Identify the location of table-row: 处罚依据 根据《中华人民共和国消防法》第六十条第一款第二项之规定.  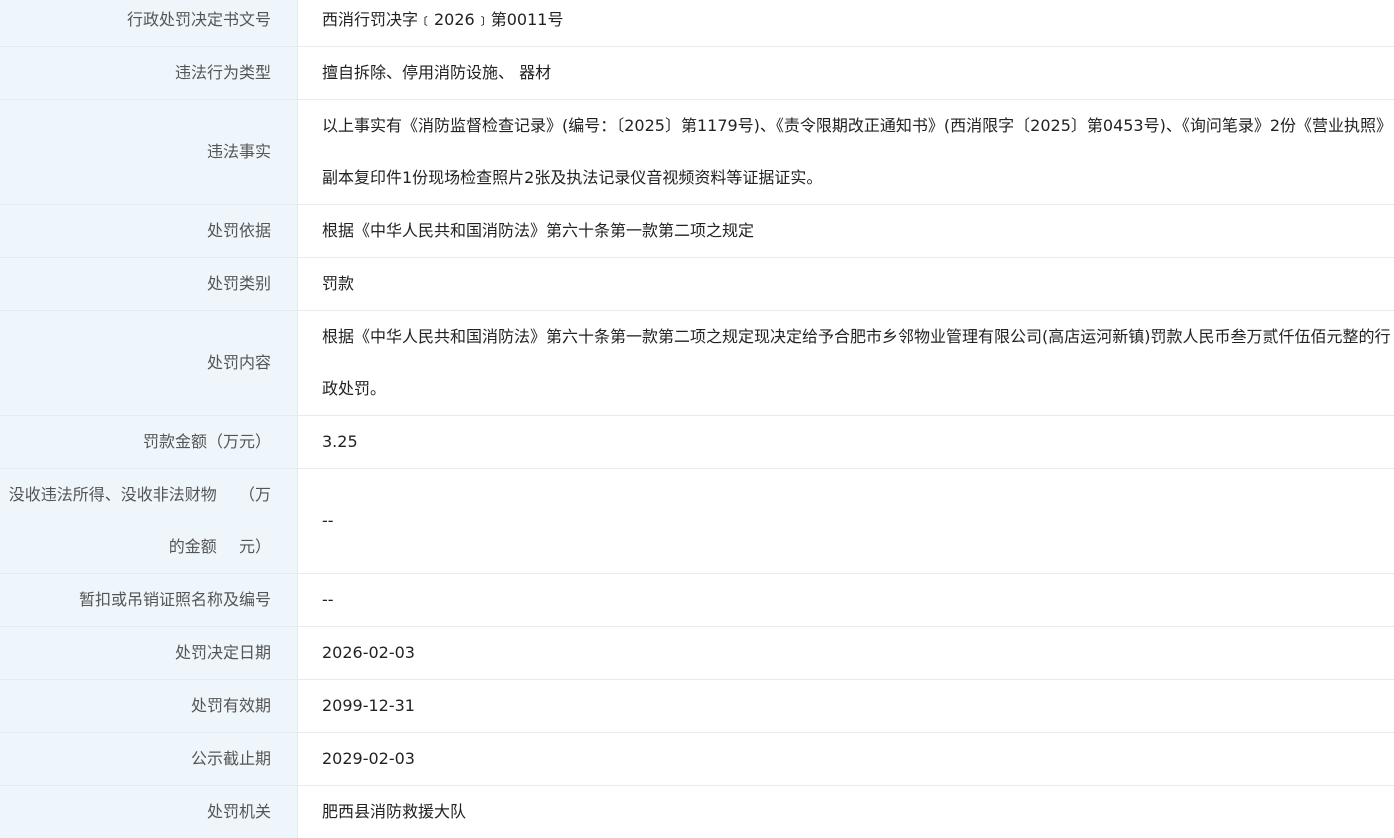
(697, 230).